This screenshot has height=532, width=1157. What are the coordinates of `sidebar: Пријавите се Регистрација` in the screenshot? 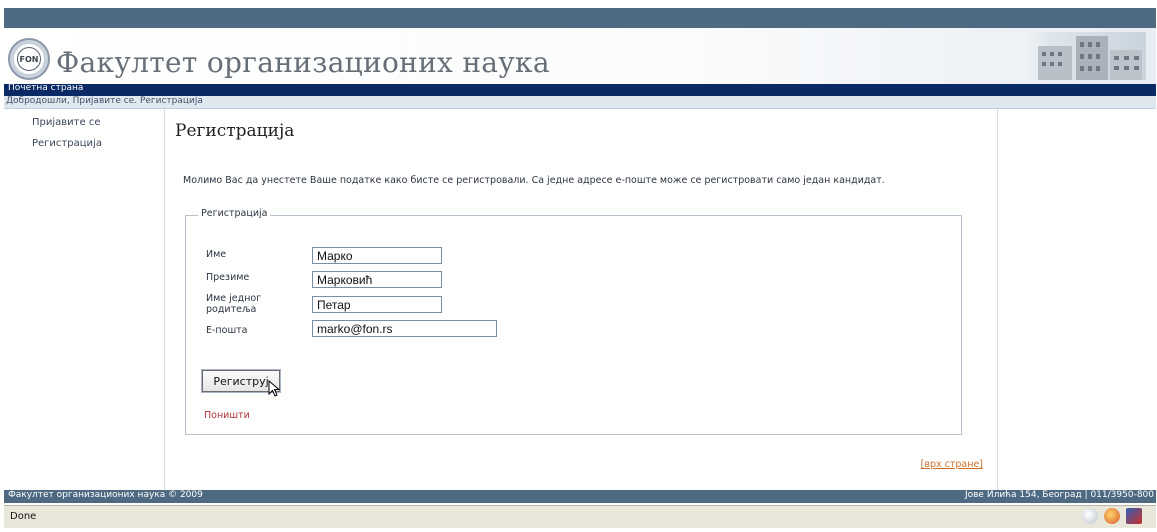 It's located at (84, 299).